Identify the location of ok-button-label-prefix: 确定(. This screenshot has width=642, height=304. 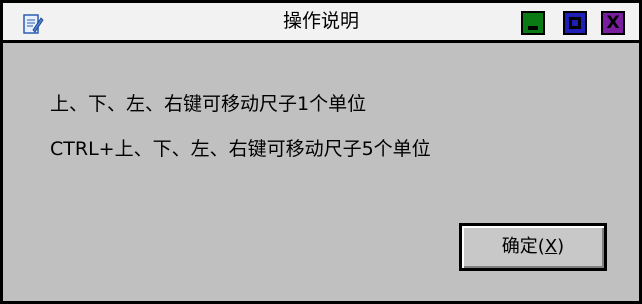
(523, 246).